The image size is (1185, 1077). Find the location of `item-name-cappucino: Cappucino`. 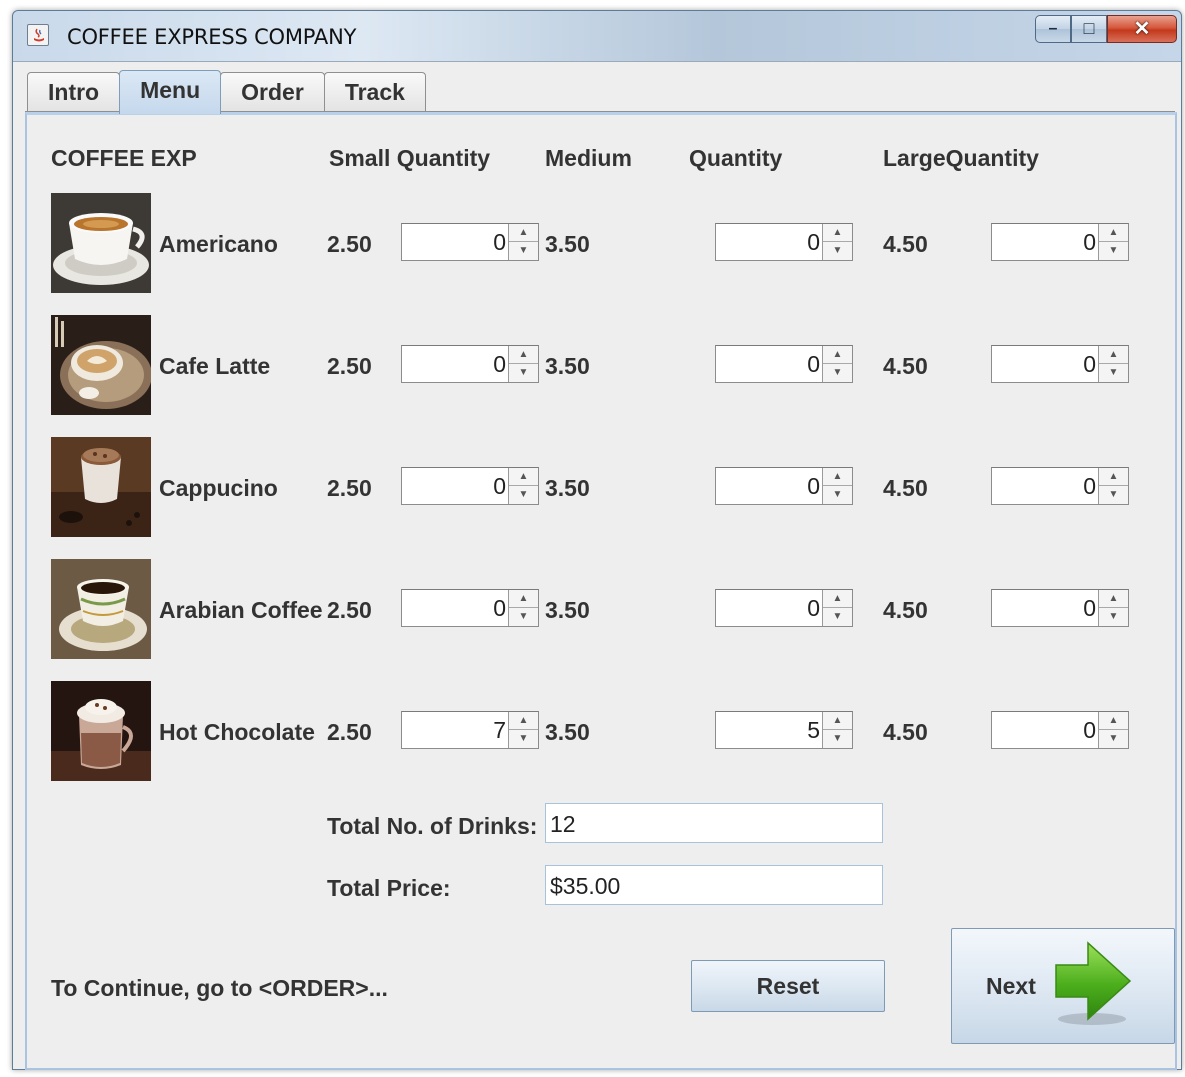

item-name-cappucino: Cappucino is located at coordinates (218, 488).